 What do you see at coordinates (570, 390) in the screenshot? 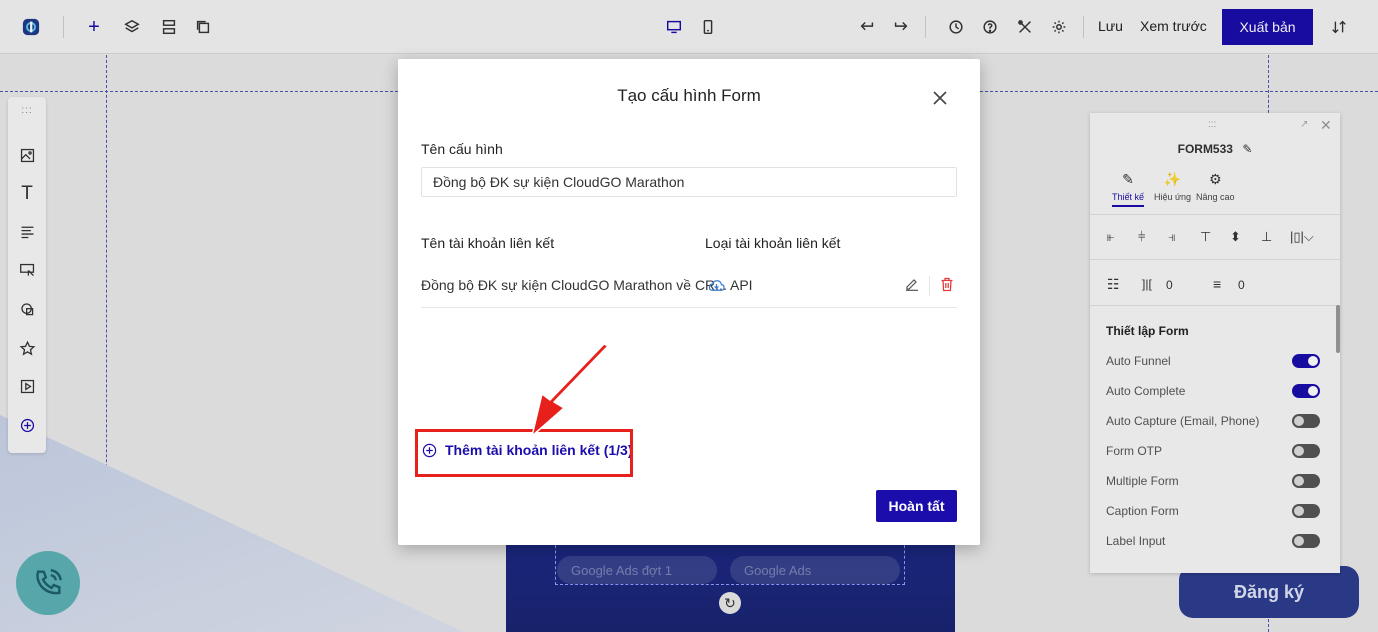
I see `annotation-arrow-icon` at bounding box center [570, 390].